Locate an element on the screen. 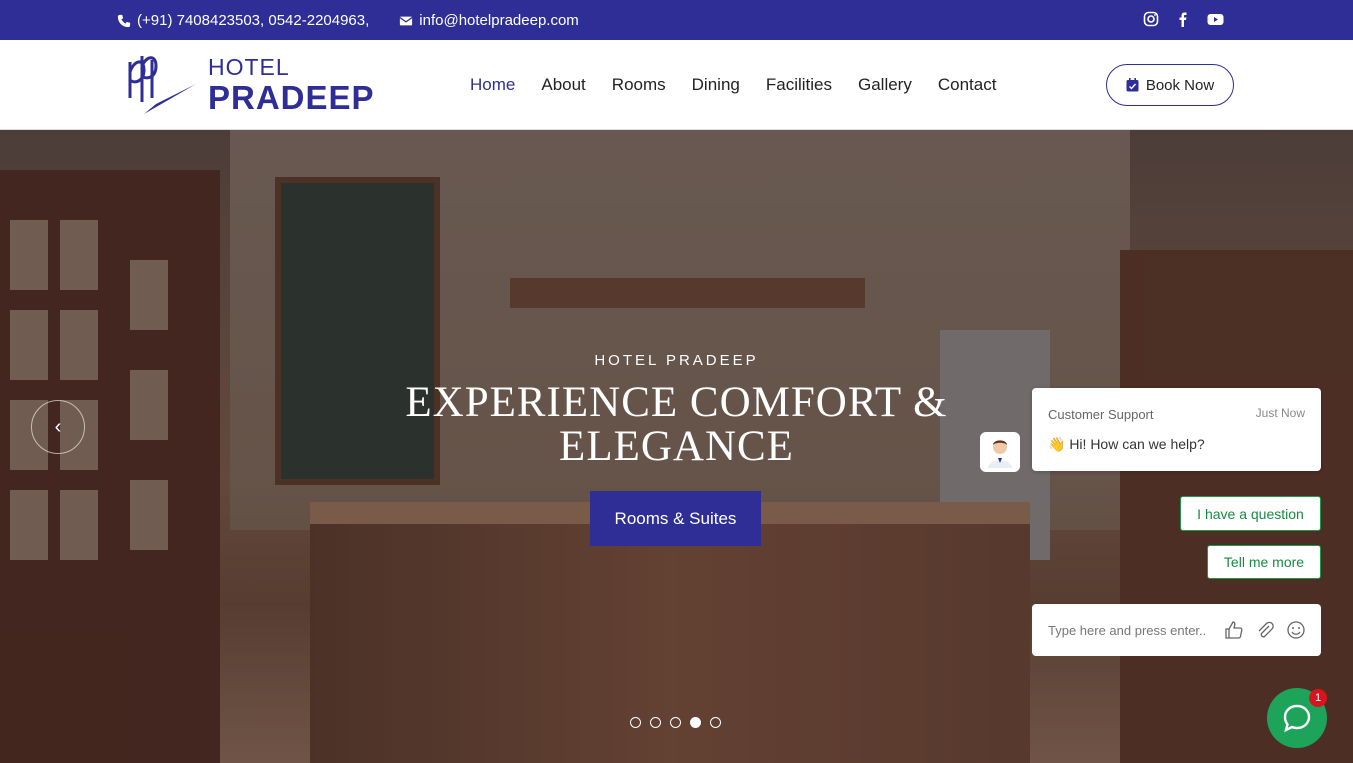 The image size is (1353, 763). email-link: info@hotelpradeep.com is located at coordinates (499, 20).